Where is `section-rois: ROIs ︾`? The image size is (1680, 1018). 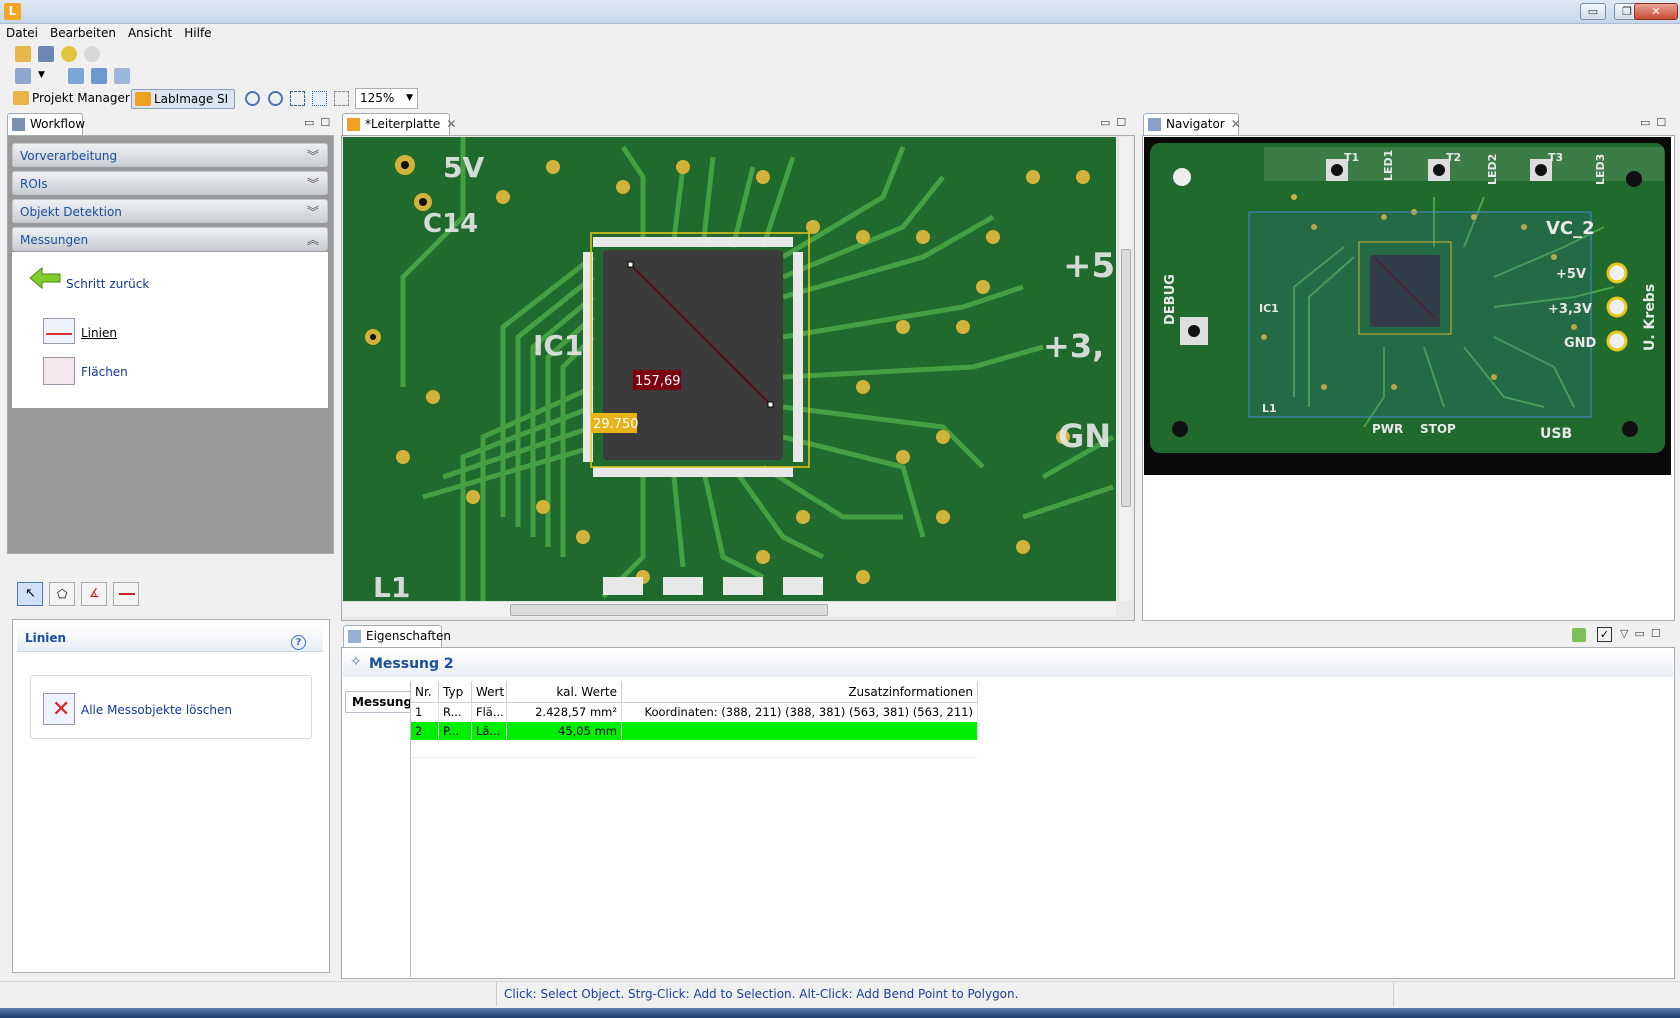
section-rois: ROIs ︾ is located at coordinates (170, 183).